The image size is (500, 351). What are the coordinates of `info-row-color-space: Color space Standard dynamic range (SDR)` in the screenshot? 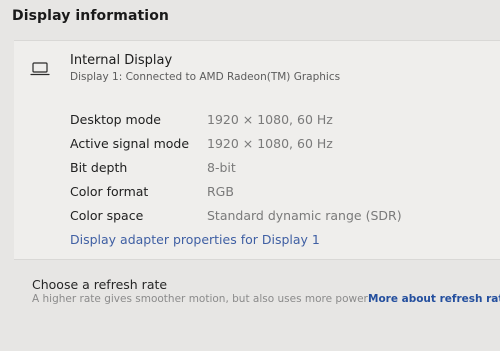 It's located at (280, 220).